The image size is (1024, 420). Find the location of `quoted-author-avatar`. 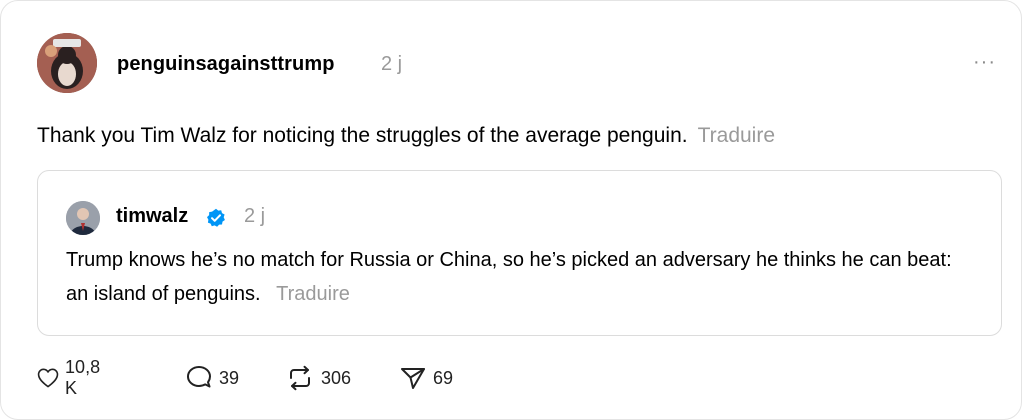

quoted-author-avatar is located at coordinates (83, 218).